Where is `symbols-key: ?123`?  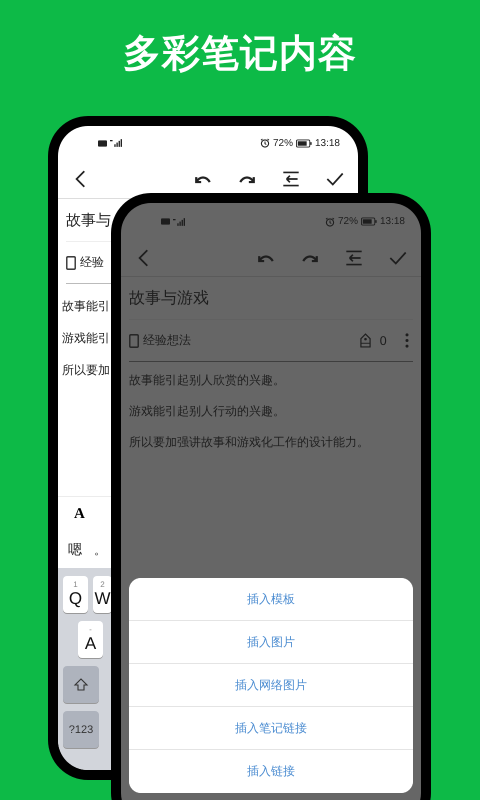 symbols-key: ?123 is located at coordinates (81, 729).